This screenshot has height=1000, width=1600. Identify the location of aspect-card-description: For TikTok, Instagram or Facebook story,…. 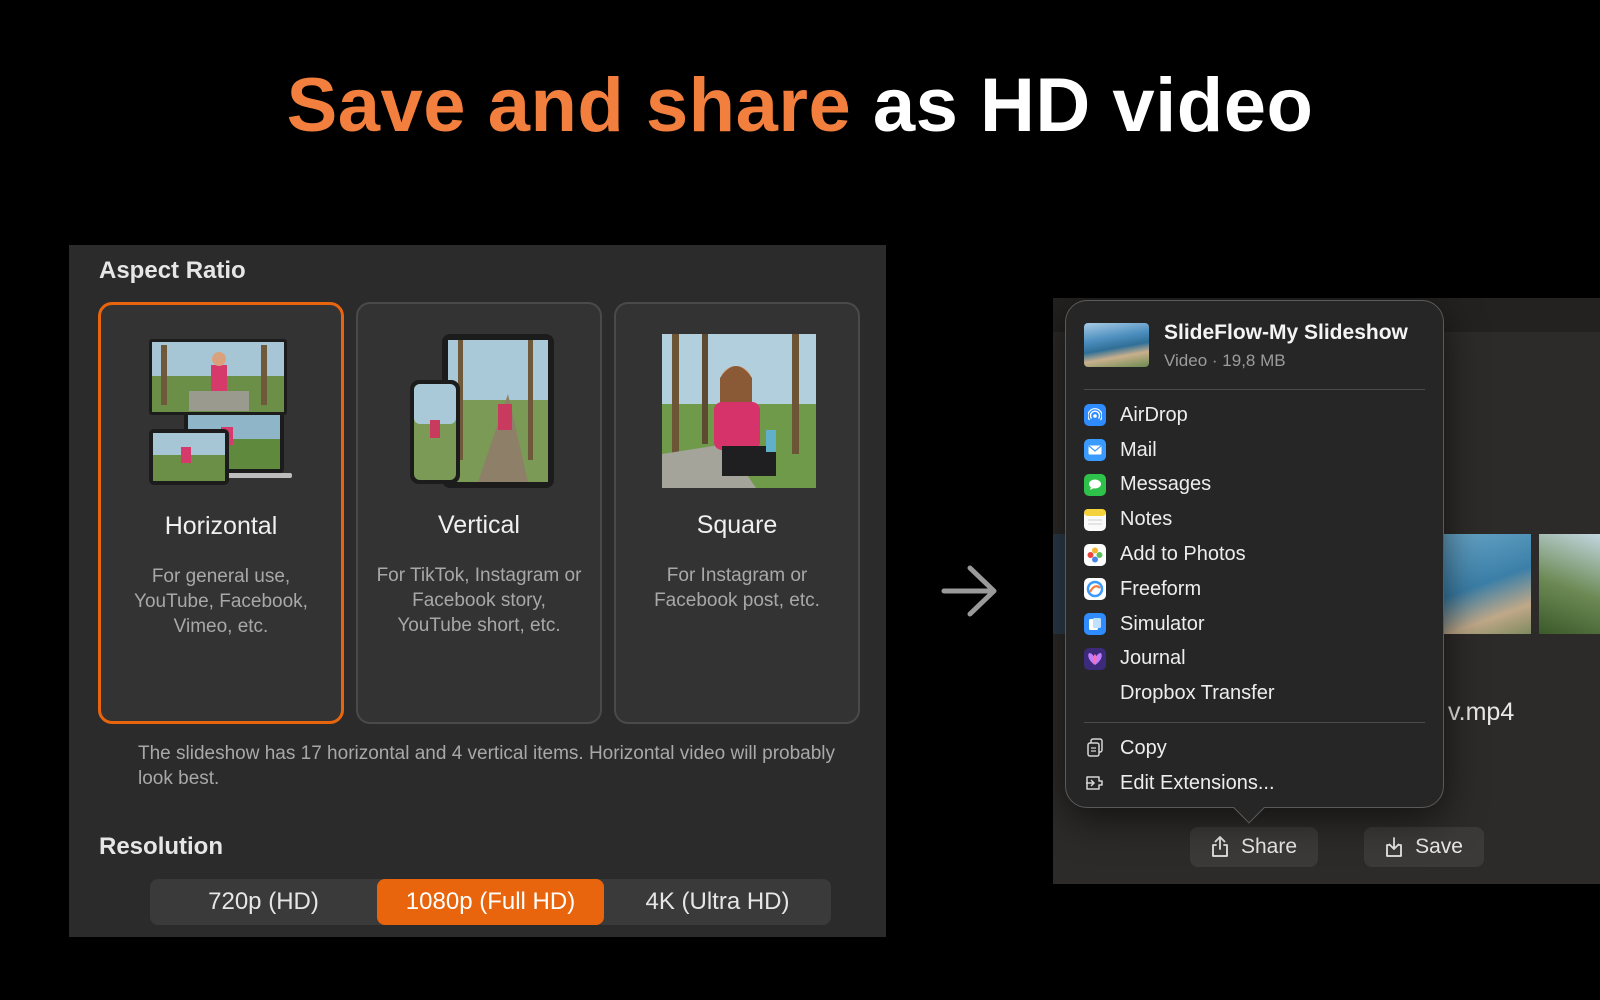
(479, 600).